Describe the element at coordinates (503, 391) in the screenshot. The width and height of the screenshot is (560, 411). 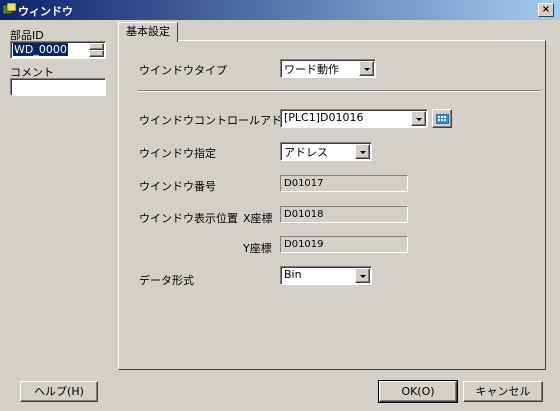
I see `cancel-button: キャンセル` at that location.